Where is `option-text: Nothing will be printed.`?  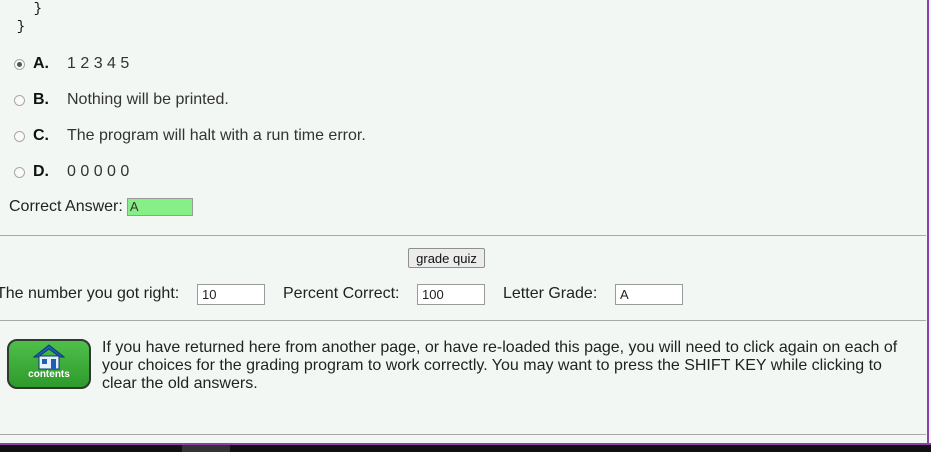 option-text: Nothing will be printed. is located at coordinates (148, 99).